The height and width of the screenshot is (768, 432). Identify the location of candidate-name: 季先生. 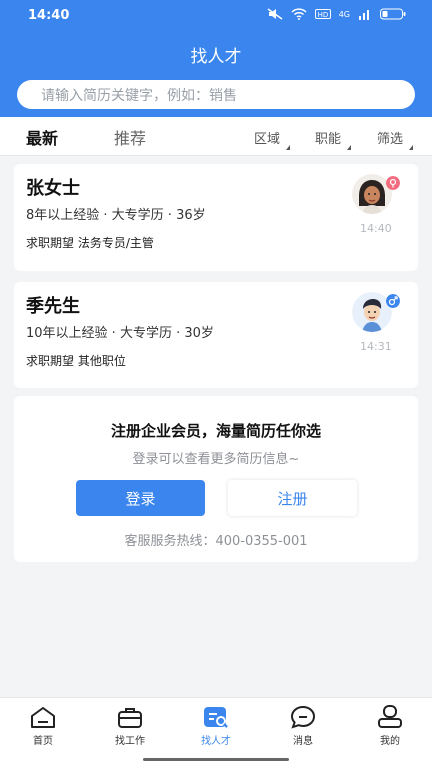
(53, 306).